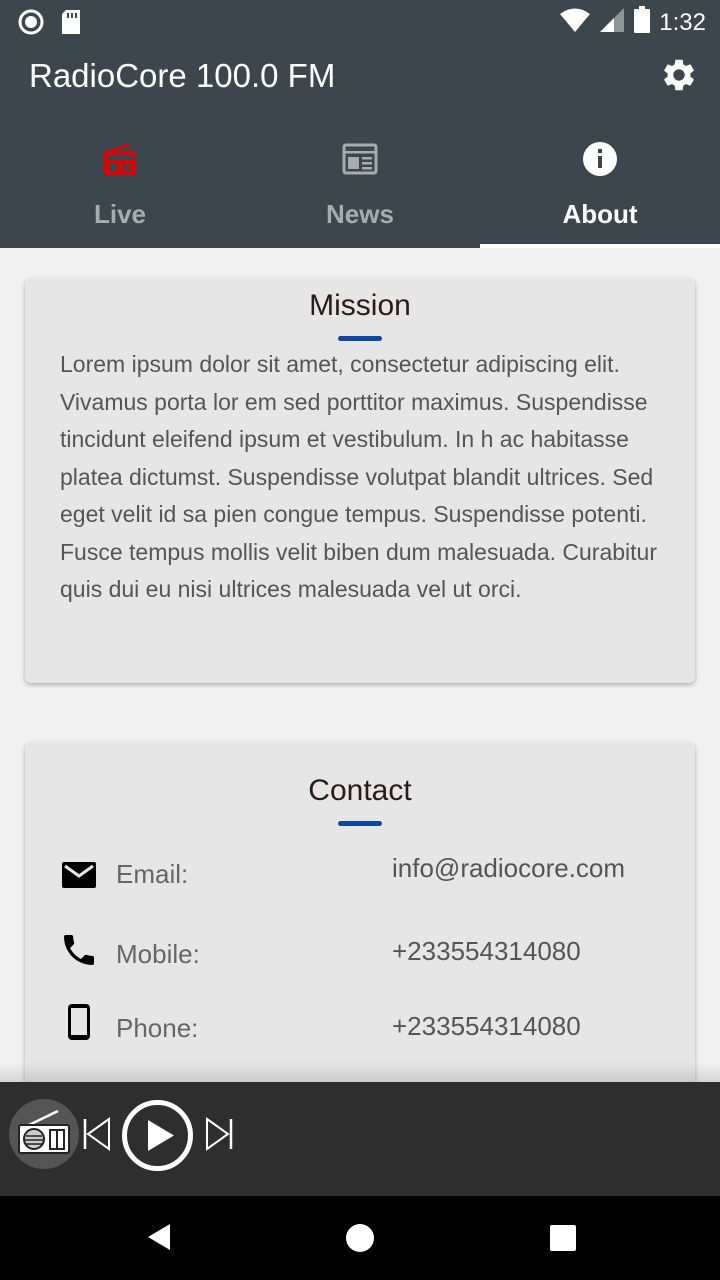 Image resolution: width=720 pixels, height=1280 pixels. I want to click on phone-label: Phone:, so click(157, 1028).